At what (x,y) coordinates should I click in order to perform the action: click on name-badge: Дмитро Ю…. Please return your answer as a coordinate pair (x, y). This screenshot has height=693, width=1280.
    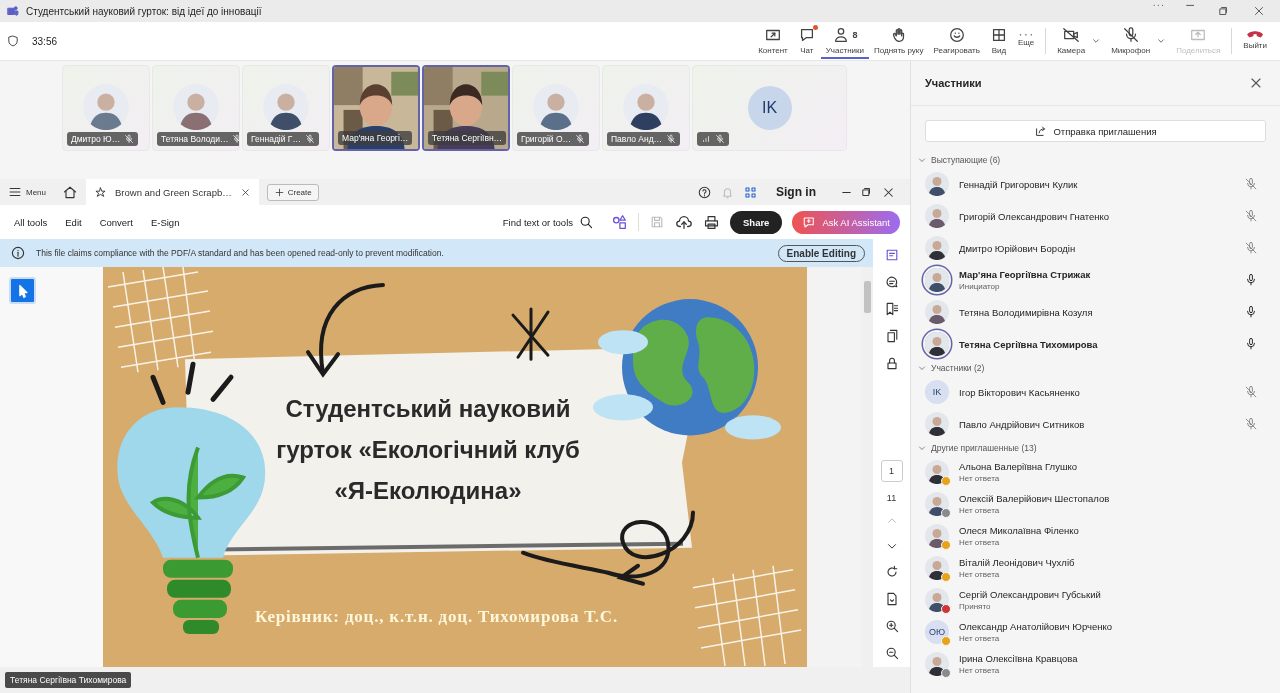
    Looking at the image, I should click on (103, 139).